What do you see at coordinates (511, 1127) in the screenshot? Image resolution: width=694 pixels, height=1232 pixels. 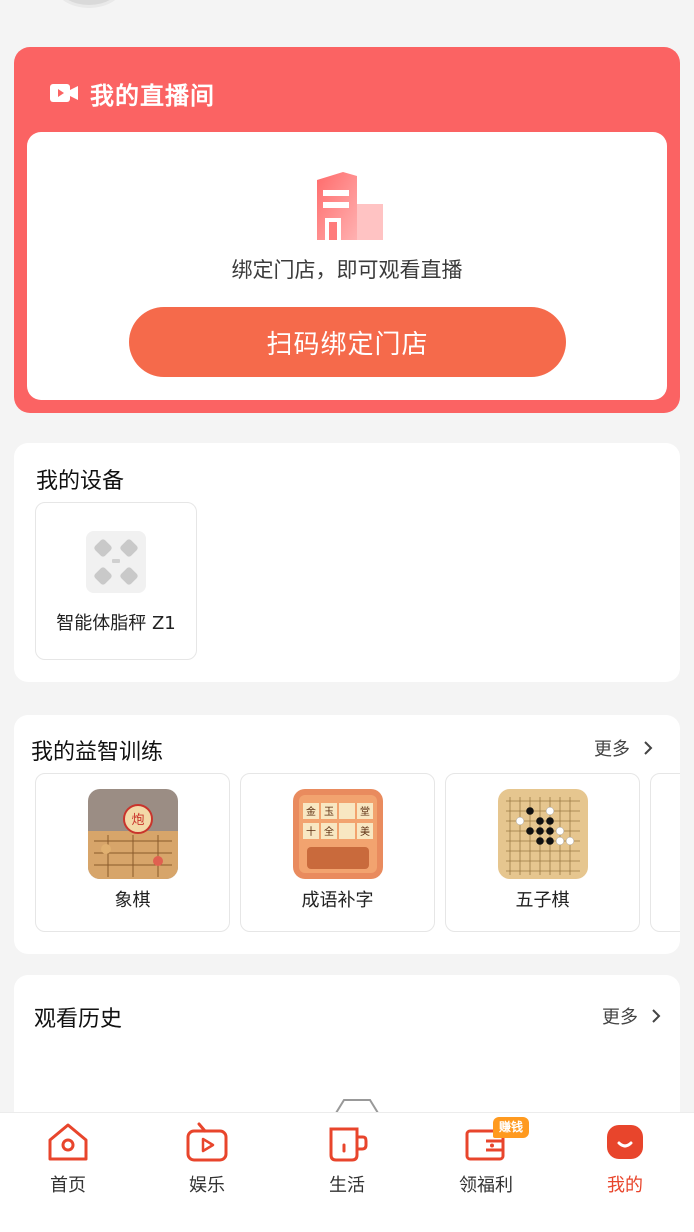 I see `earn-money-badge: 赚钱` at bounding box center [511, 1127].